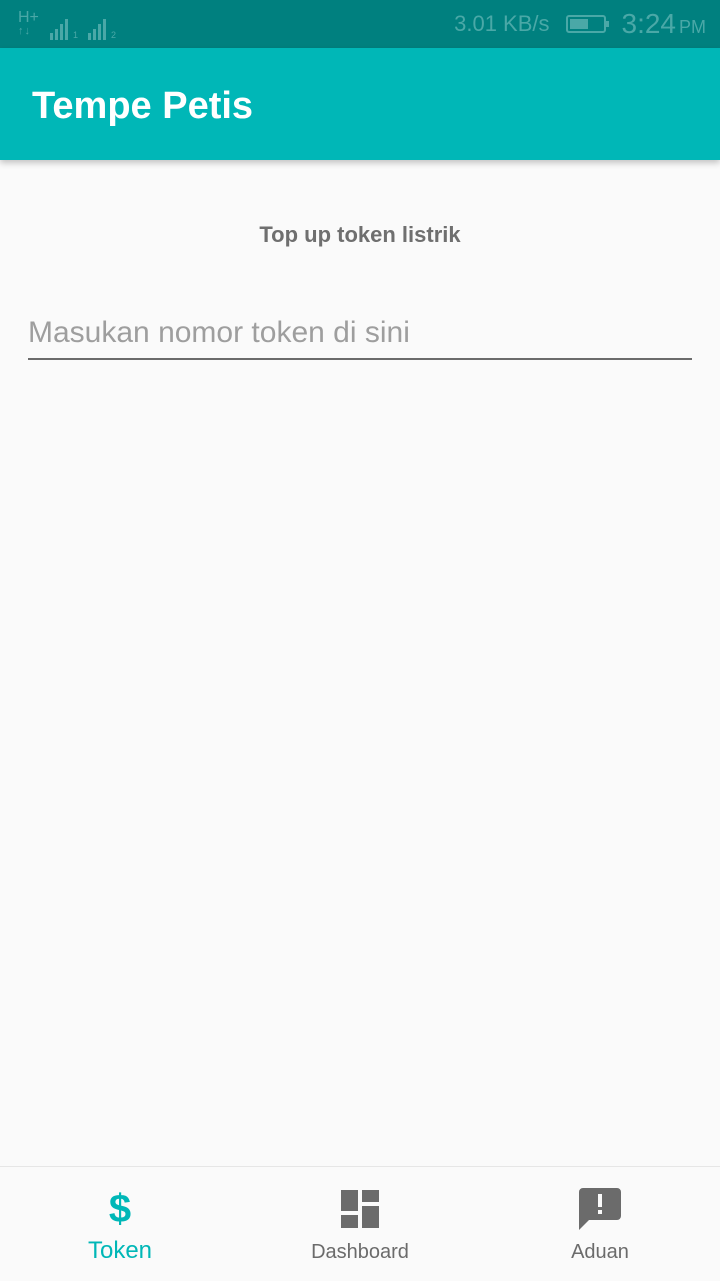 The height and width of the screenshot is (1281, 720). Describe the element at coordinates (24, 31) in the screenshot. I see `data-activity-icon: ↑↓` at that location.